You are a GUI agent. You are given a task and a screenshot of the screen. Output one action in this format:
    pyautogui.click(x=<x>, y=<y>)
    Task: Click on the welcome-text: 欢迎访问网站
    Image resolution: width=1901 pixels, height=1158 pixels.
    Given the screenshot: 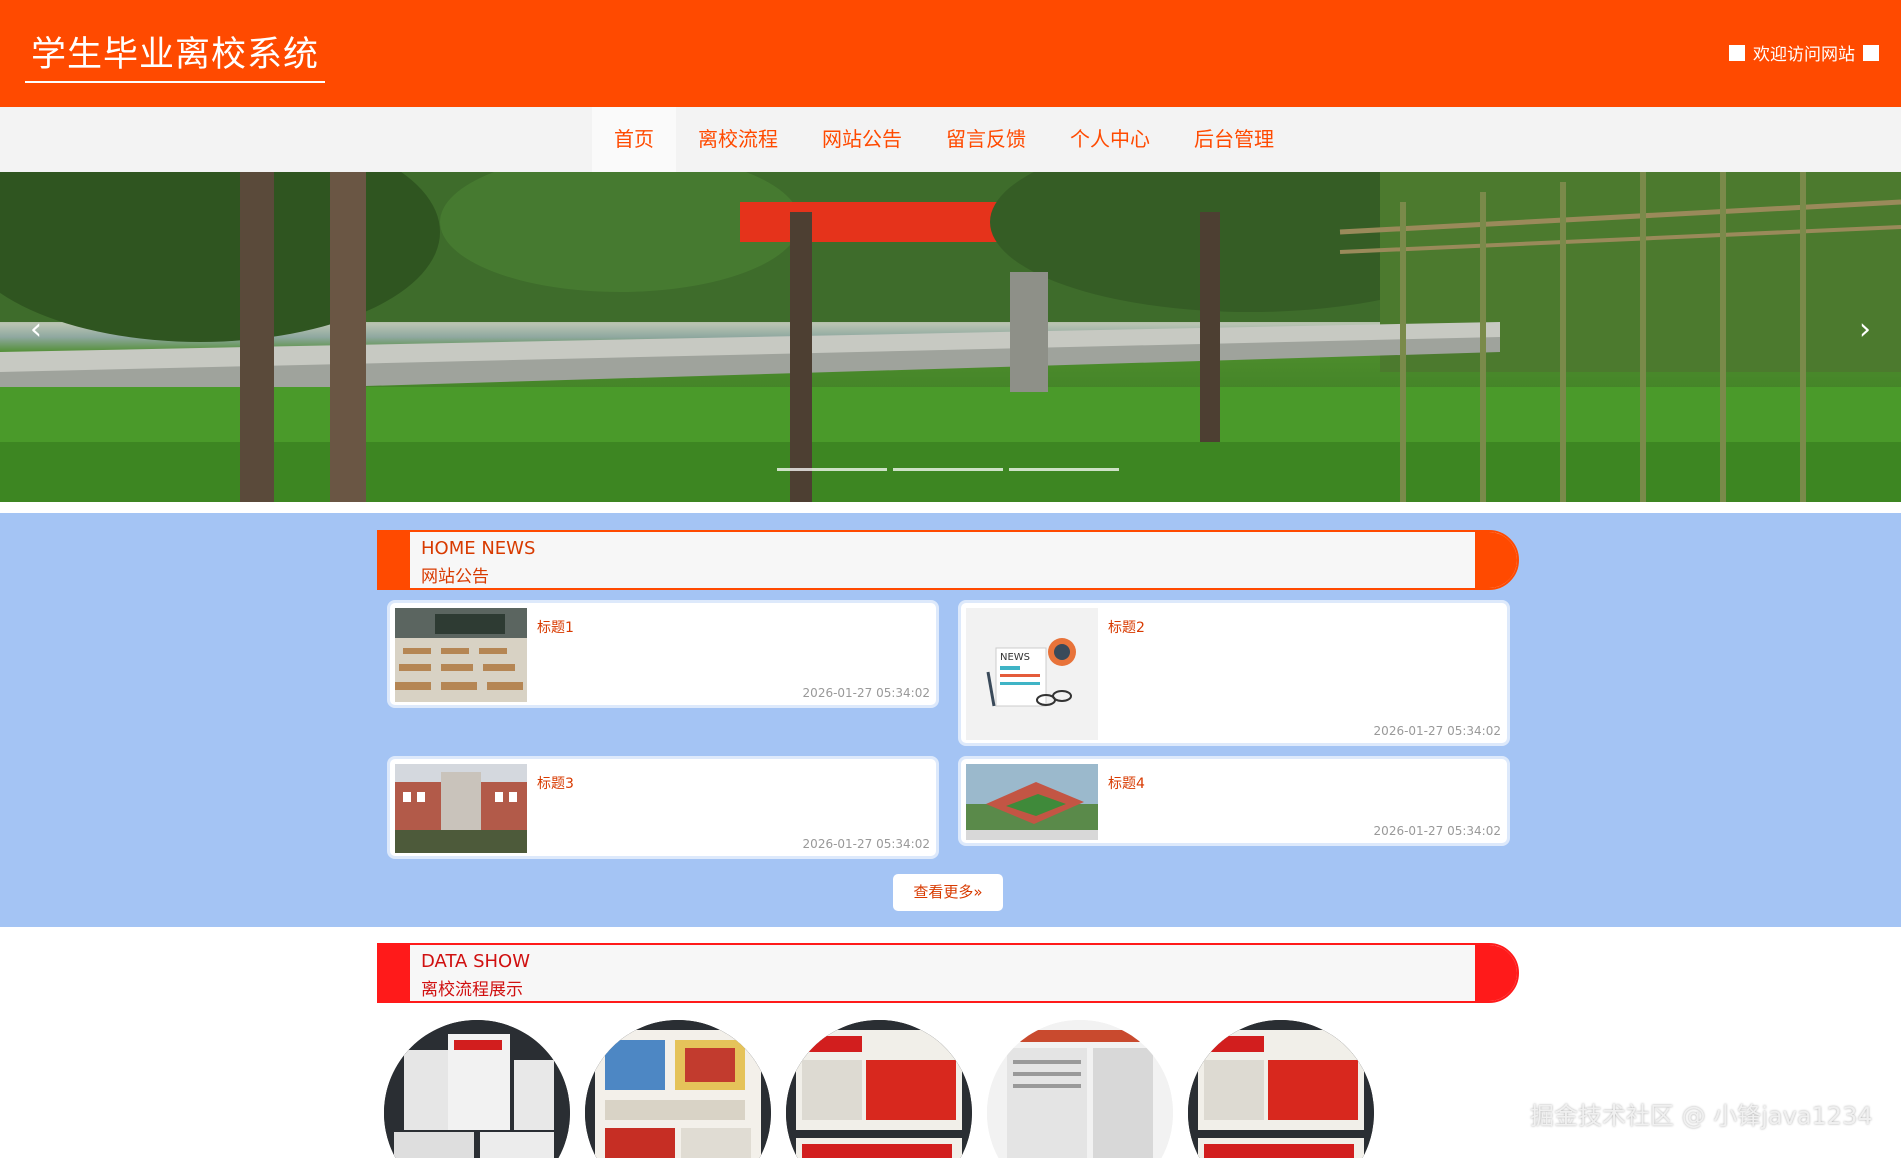 What is the action you would take?
    pyautogui.click(x=1804, y=55)
    